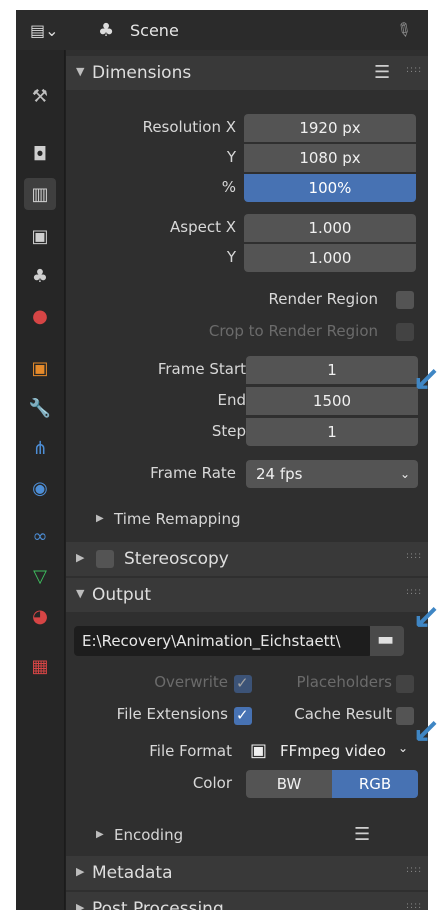 This screenshot has height=910, width=445. Describe the element at coordinates (333, 751) in the screenshot. I see `file-format-value: FFmpeg video` at that location.